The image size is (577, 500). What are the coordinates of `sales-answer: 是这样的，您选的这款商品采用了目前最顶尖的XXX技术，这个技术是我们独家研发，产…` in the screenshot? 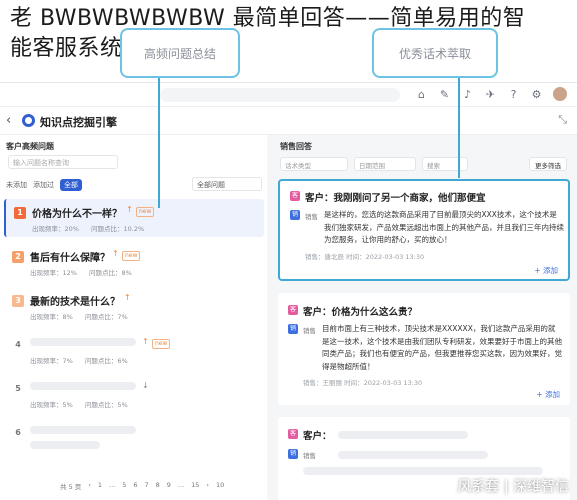 It's located at (444, 227).